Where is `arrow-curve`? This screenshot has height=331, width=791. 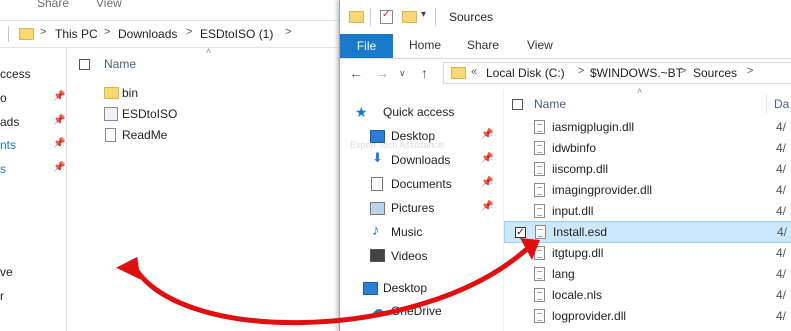
arrow-curve is located at coordinates (329, 286).